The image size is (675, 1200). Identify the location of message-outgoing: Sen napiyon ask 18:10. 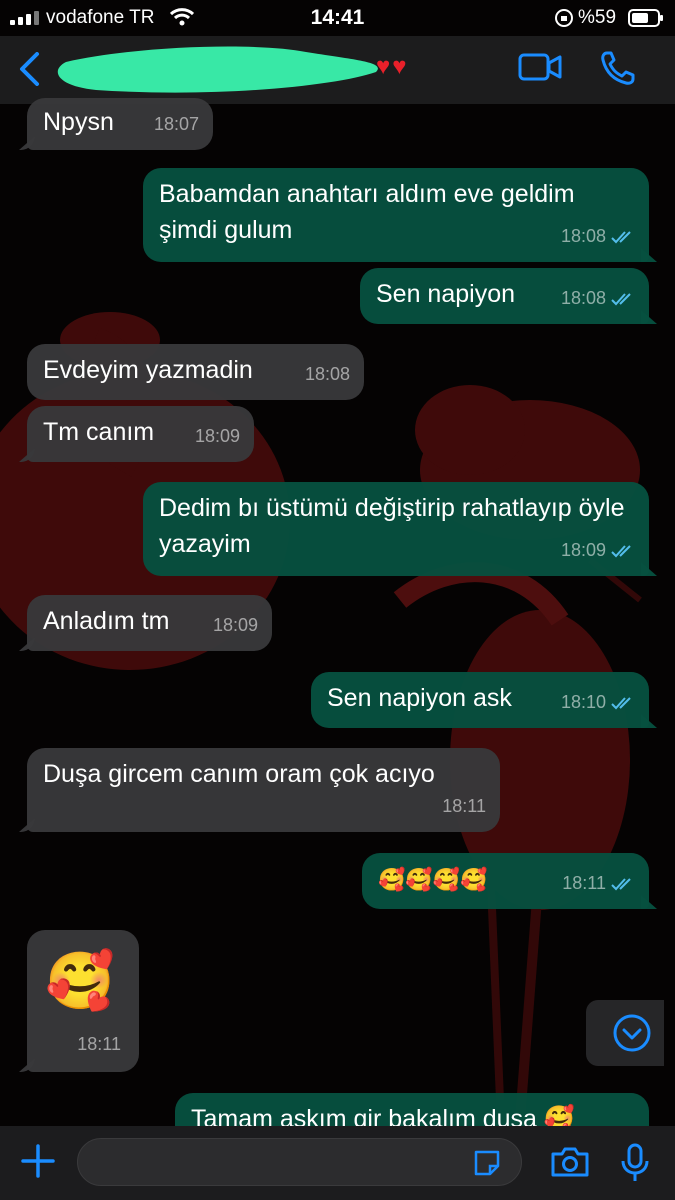
(480, 700).